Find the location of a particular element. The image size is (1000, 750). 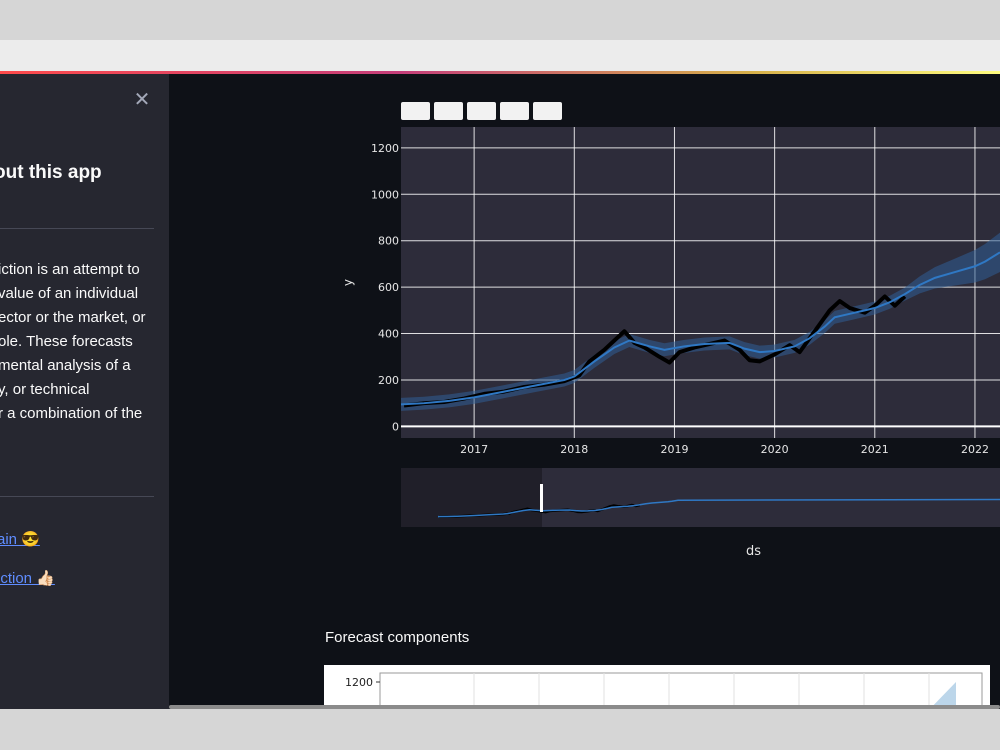

y-tick-label: 1000 is located at coordinates (385, 194).